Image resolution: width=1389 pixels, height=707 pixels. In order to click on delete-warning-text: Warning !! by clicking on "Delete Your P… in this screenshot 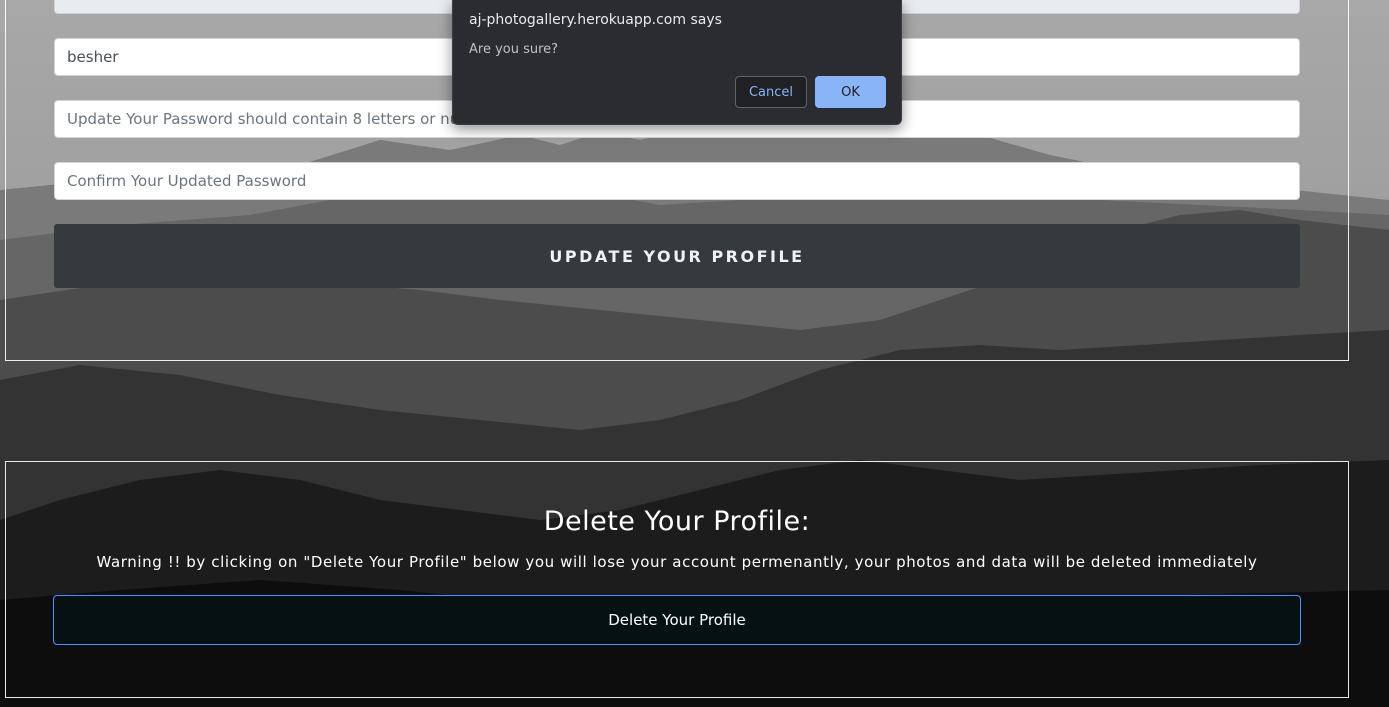, I will do `click(677, 562)`.